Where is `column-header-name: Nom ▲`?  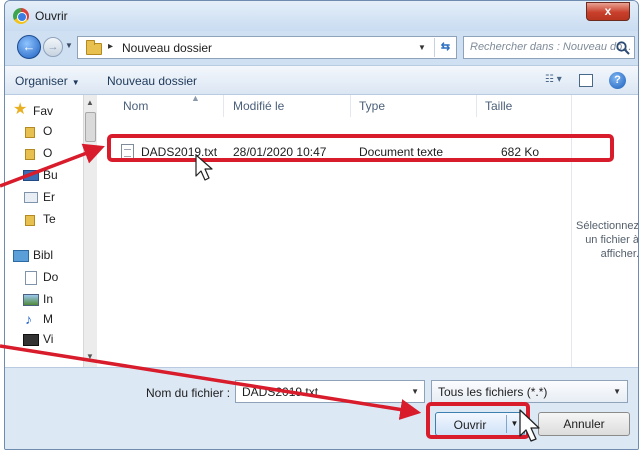 column-header-name: Nom ▲ is located at coordinates (161, 106).